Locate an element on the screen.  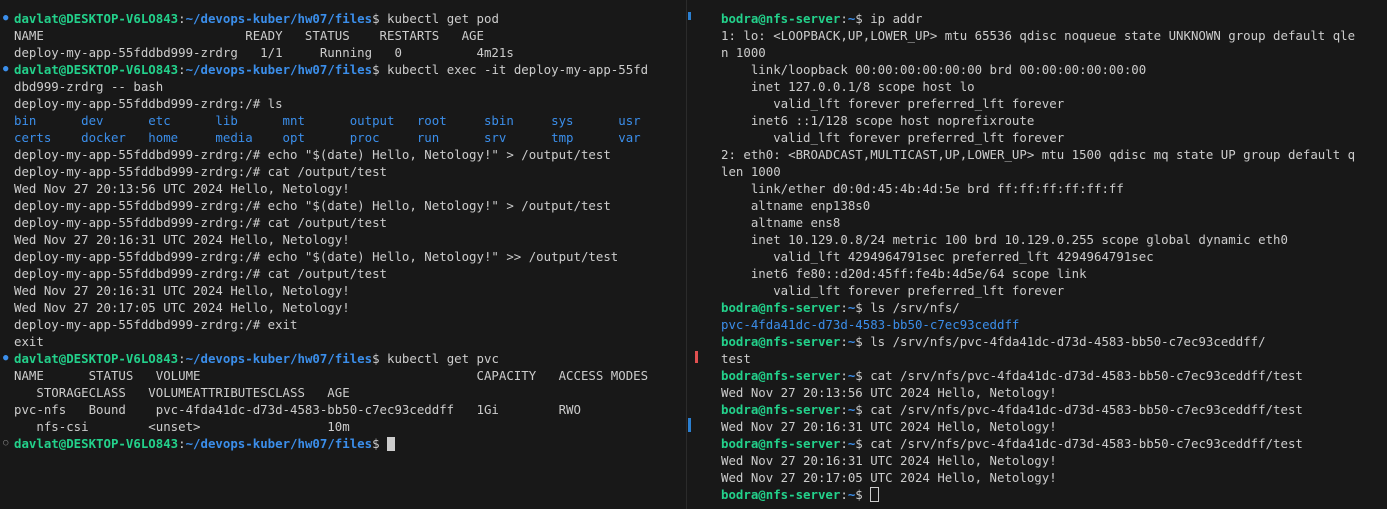
prompt-line: bodra@nfs-server:~$ is located at coordinates (1054, 494).